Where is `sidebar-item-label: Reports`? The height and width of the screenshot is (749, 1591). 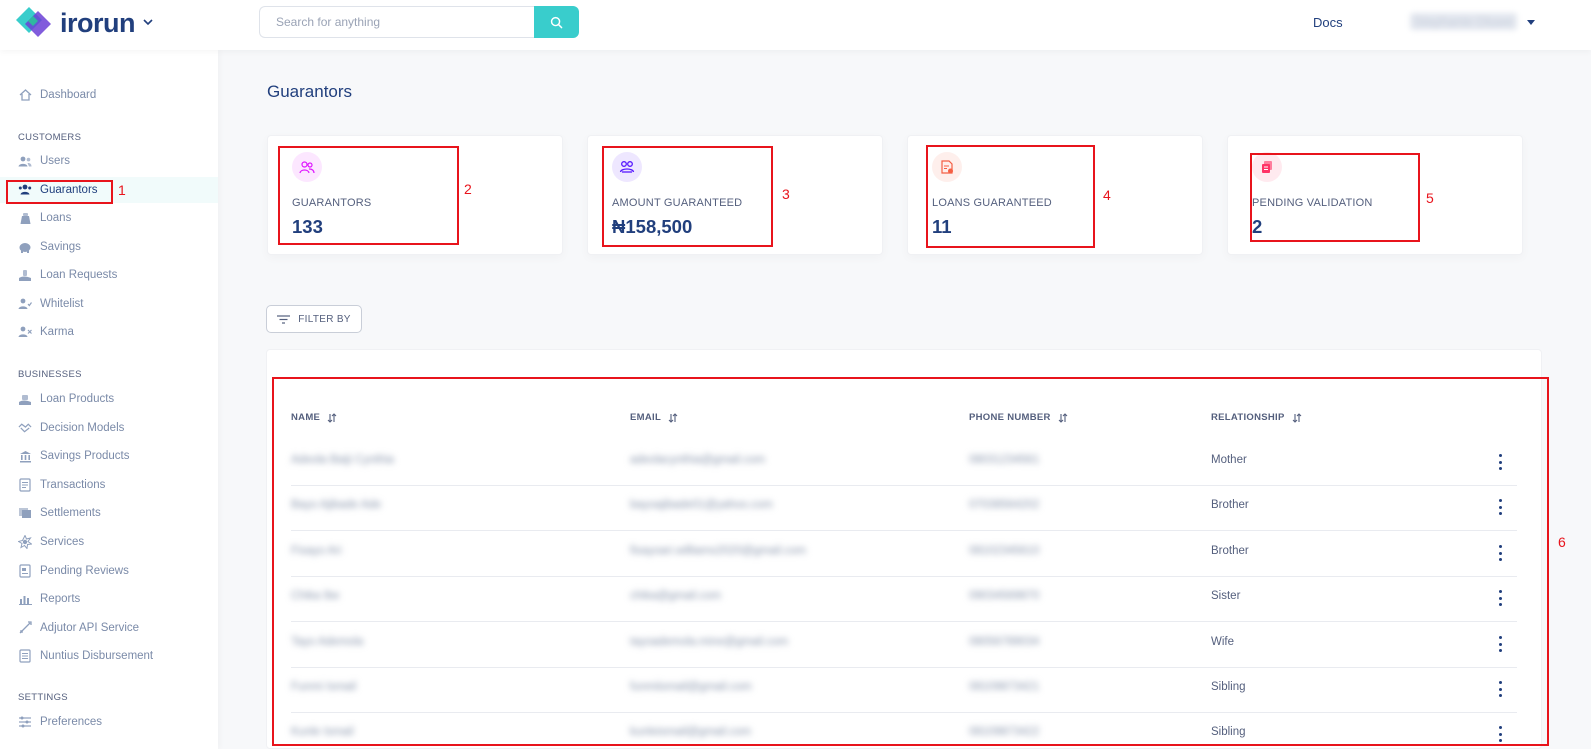 sidebar-item-label: Reports is located at coordinates (60, 599).